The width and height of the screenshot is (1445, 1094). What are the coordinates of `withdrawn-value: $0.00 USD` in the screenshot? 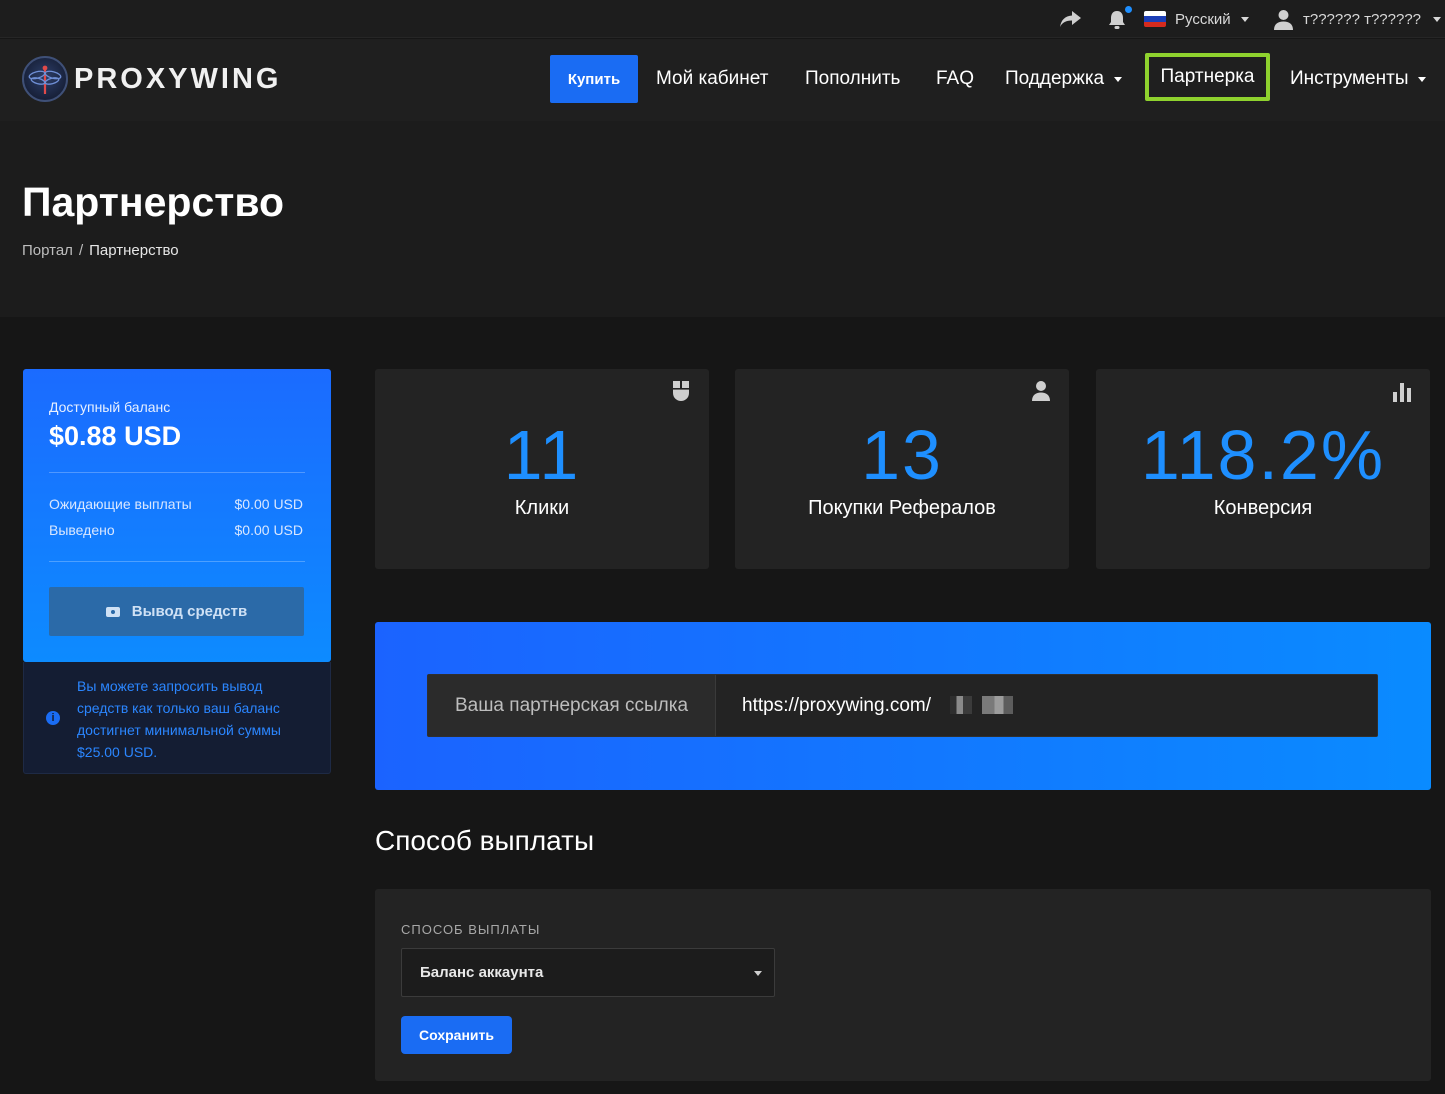 It's located at (268, 530).